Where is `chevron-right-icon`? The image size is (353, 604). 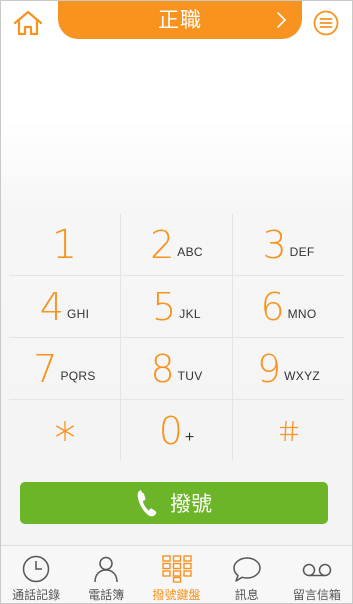 chevron-right-icon is located at coordinates (282, 20).